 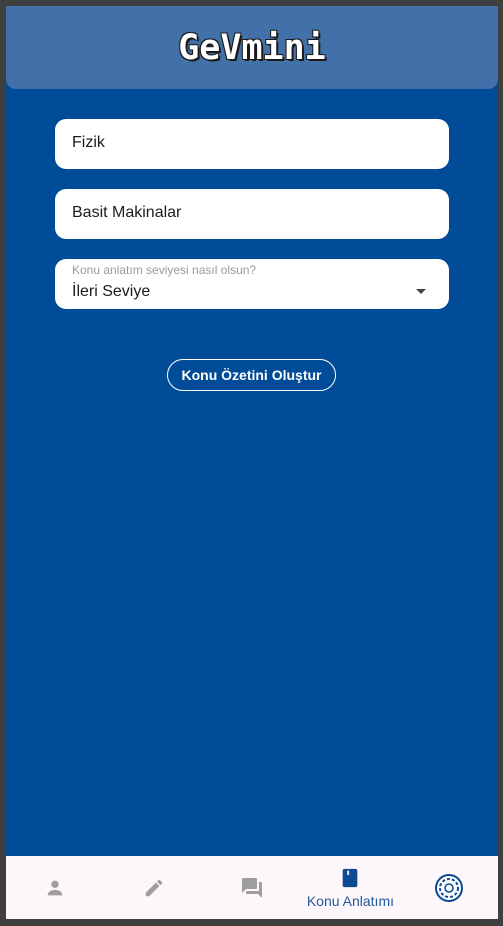 What do you see at coordinates (127, 212) in the screenshot?
I see `topic-field-value: Basit Makinalar` at bounding box center [127, 212].